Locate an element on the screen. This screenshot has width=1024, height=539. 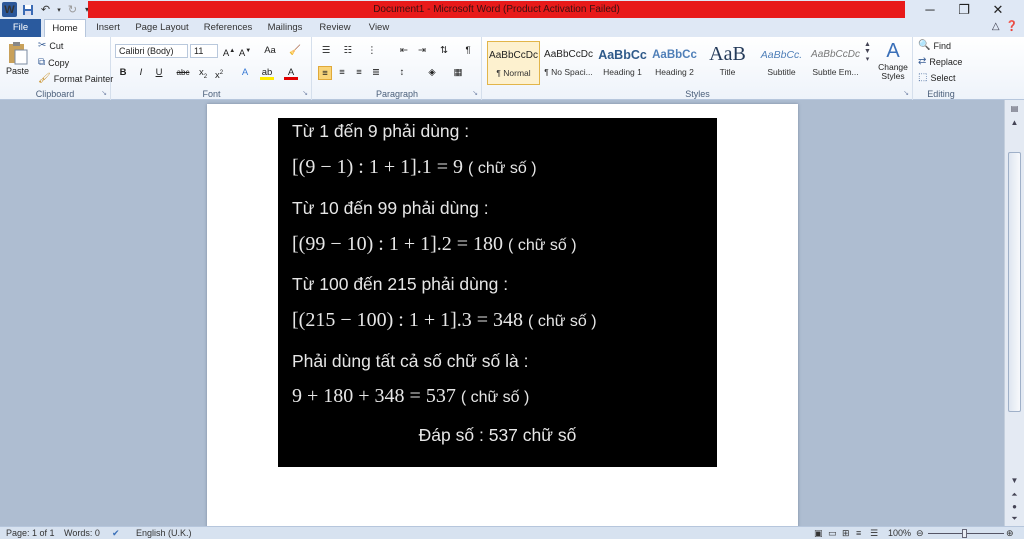
zoom-level: 100% is located at coordinates (899, 533).